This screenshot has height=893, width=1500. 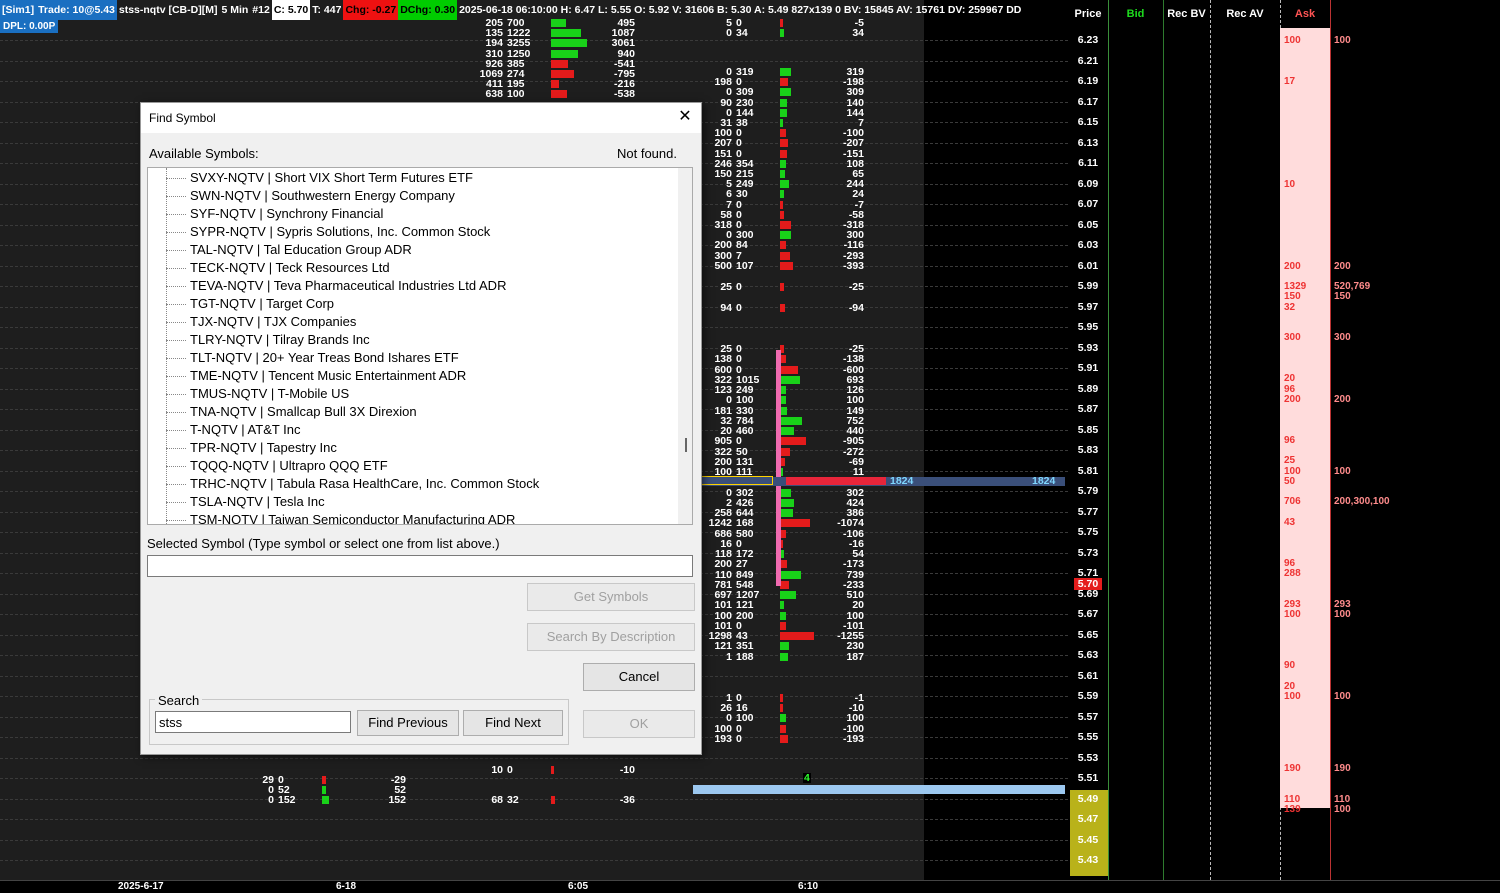 I want to click on price-level: 5.65, so click(x=1088, y=634).